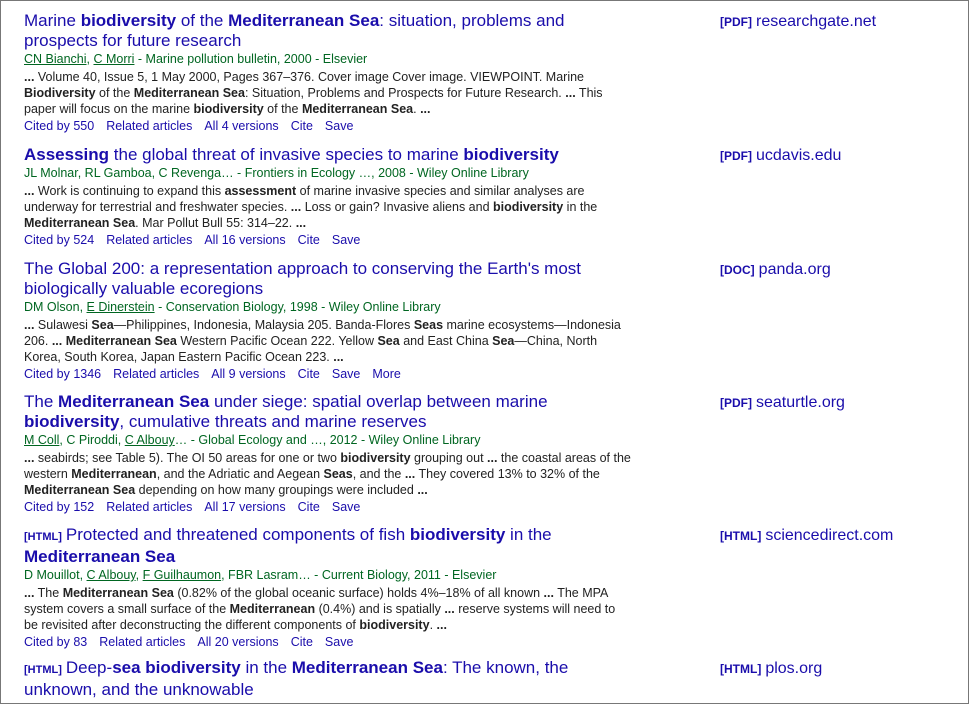 This screenshot has height=704, width=969. Describe the element at coordinates (798, 22) in the screenshot. I see `fulltext-link: [PDF] researchgate.net` at that location.